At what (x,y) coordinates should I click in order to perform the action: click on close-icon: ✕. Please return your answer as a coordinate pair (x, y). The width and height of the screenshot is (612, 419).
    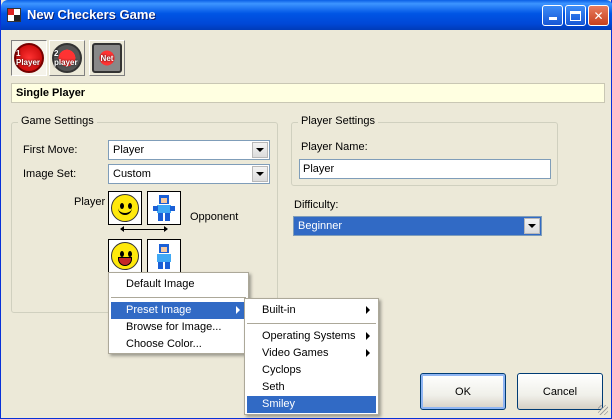
    Looking at the image, I should click on (598, 15).